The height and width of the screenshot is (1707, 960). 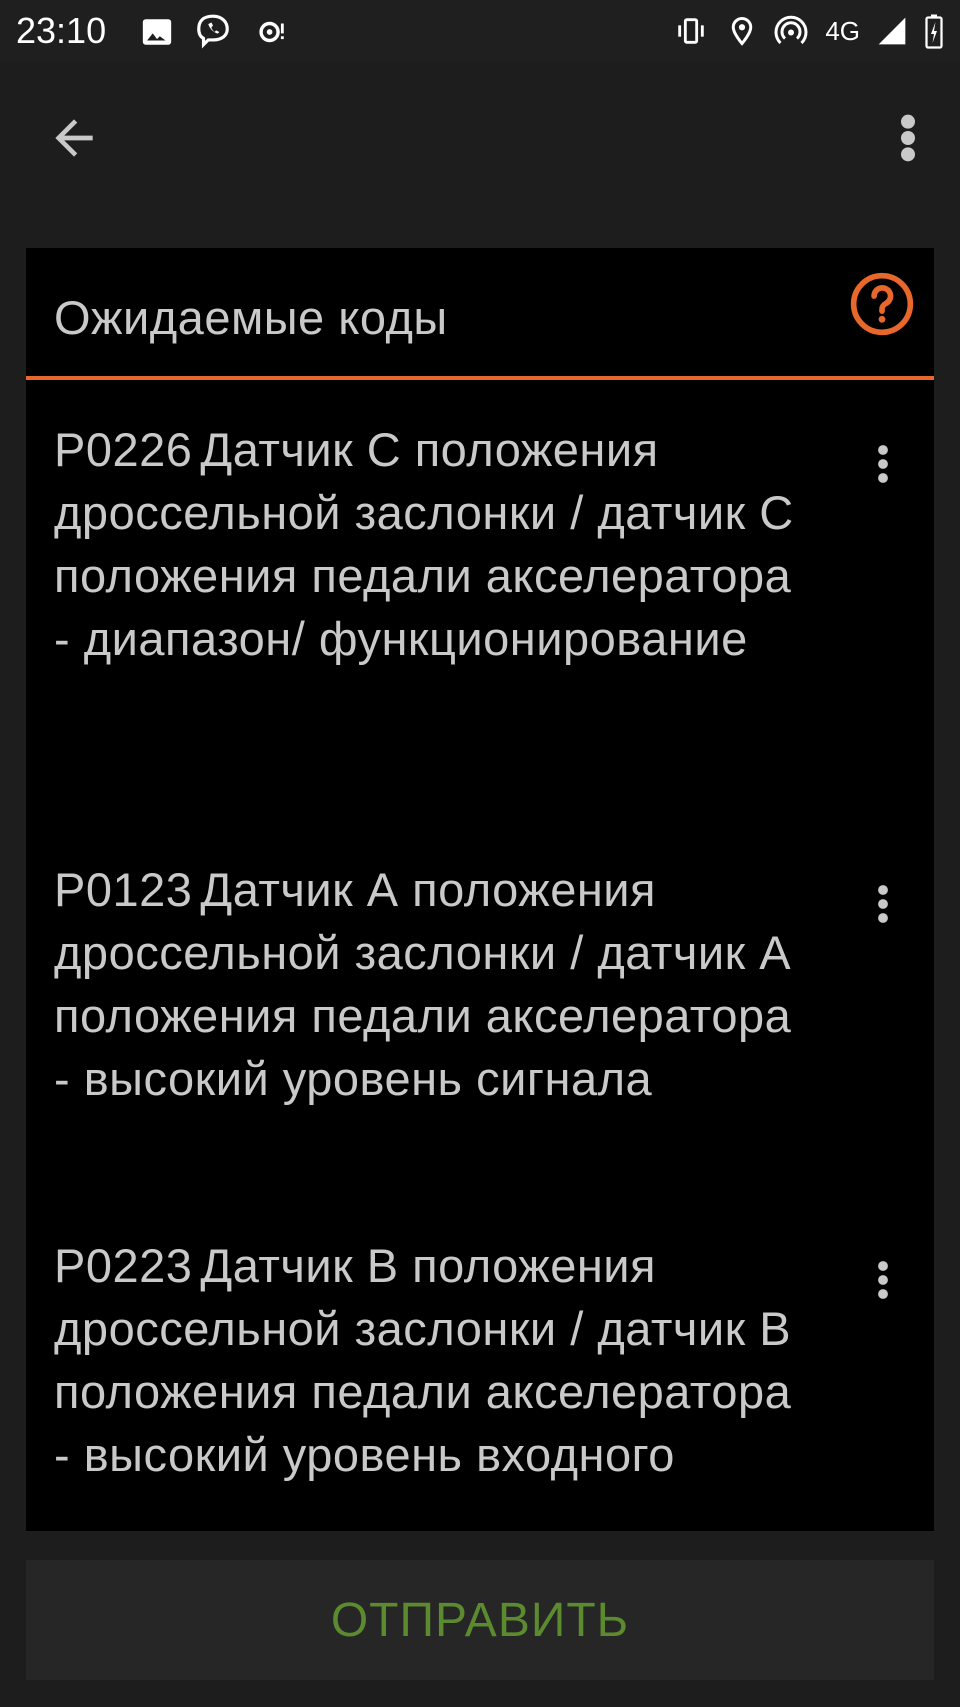 I want to click on help-circle-icon, so click(x=882, y=304).